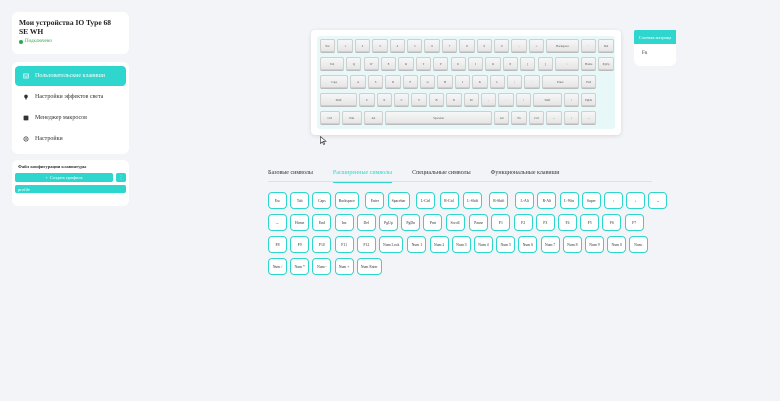 The height and width of the screenshot is (401, 780). Describe the element at coordinates (432, 45) in the screenshot. I see `keyboard-key: 6` at that location.